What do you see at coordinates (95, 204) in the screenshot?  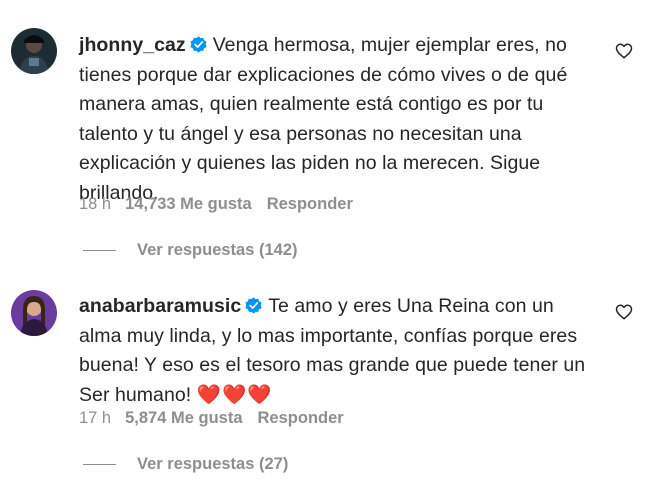 I see `comment-time: 18 h` at bounding box center [95, 204].